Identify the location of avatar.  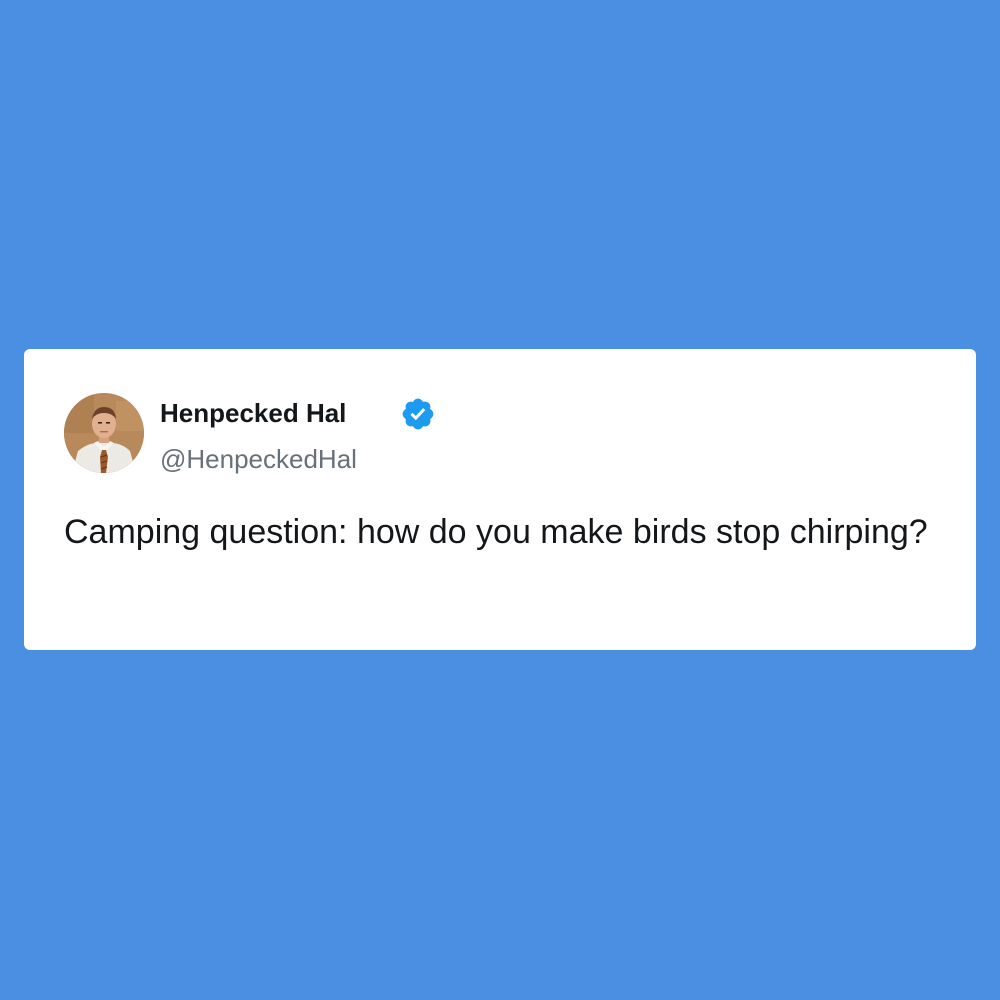
(104, 433).